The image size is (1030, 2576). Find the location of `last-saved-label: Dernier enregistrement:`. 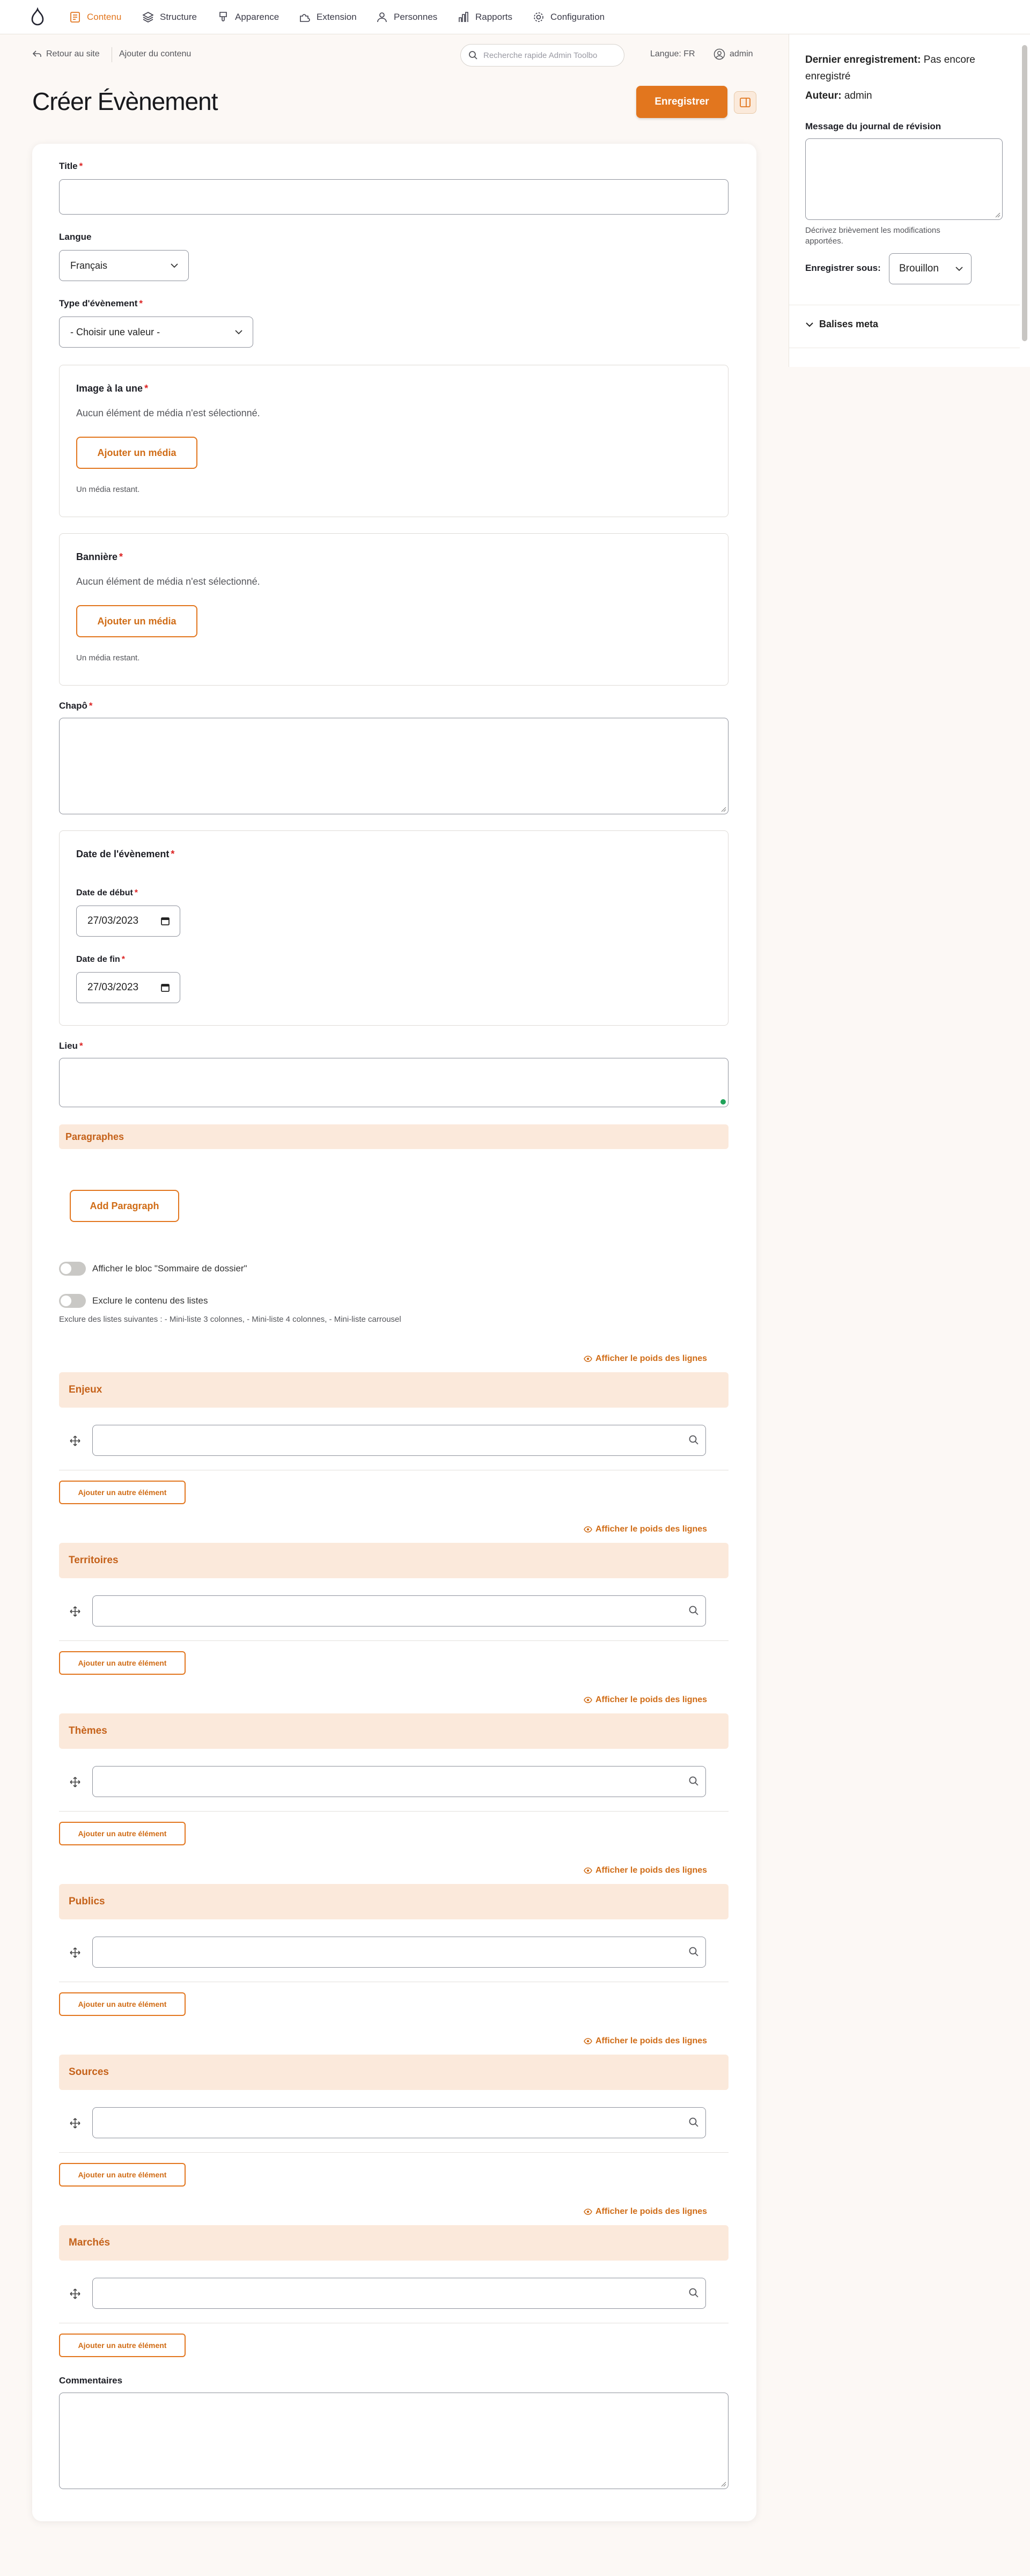

last-saved-label: Dernier enregistrement: is located at coordinates (863, 59).